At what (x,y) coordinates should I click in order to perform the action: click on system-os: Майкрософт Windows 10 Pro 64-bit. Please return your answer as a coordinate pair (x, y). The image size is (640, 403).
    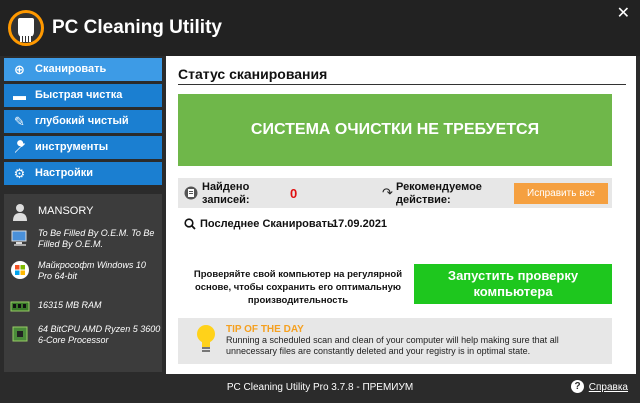
    Looking at the image, I should click on (83, 272).